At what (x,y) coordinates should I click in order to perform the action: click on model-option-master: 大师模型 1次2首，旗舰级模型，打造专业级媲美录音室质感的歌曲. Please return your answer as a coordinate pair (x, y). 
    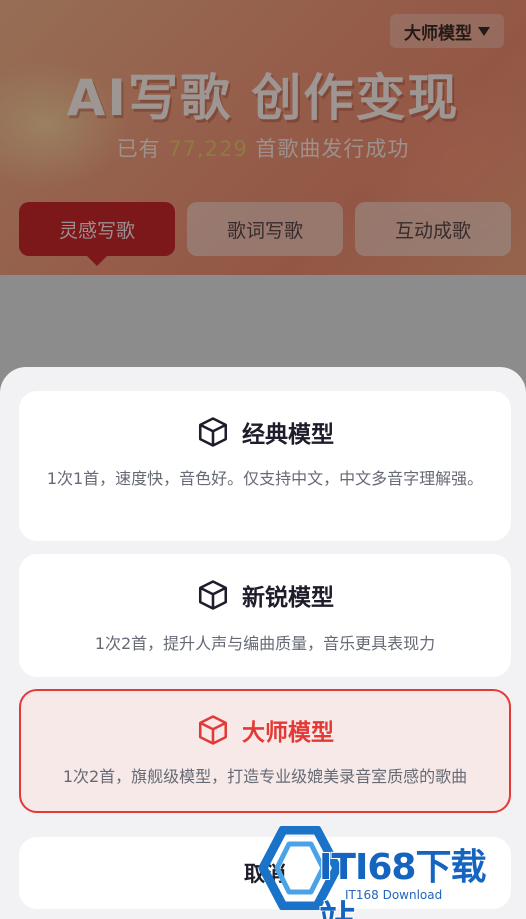
    Looking at the image, I should click on (265, 751).